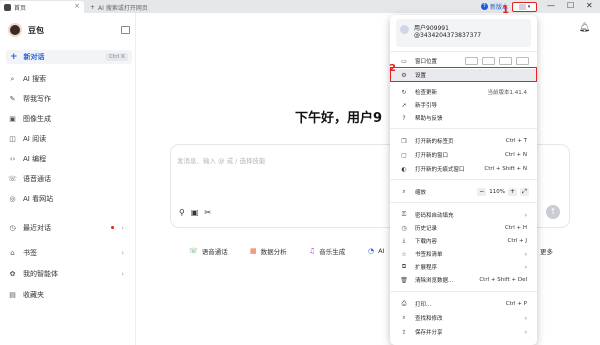  I want to click on menu-item-check-update: ↻ 检查更新 当前版本1.41.4, so click(463, 92).